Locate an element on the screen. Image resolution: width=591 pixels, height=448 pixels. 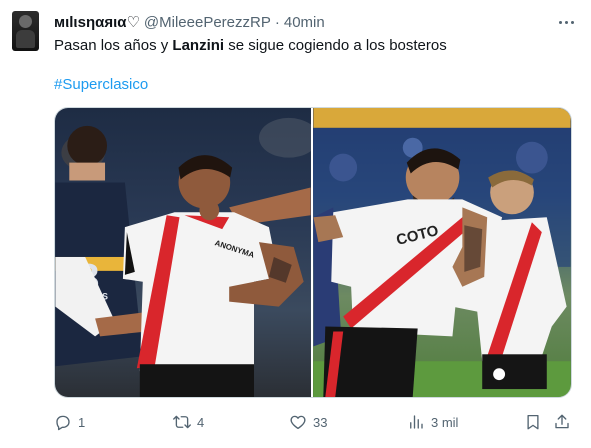
hashtag-link: #Superclasico is located at coordinates (101, 85).